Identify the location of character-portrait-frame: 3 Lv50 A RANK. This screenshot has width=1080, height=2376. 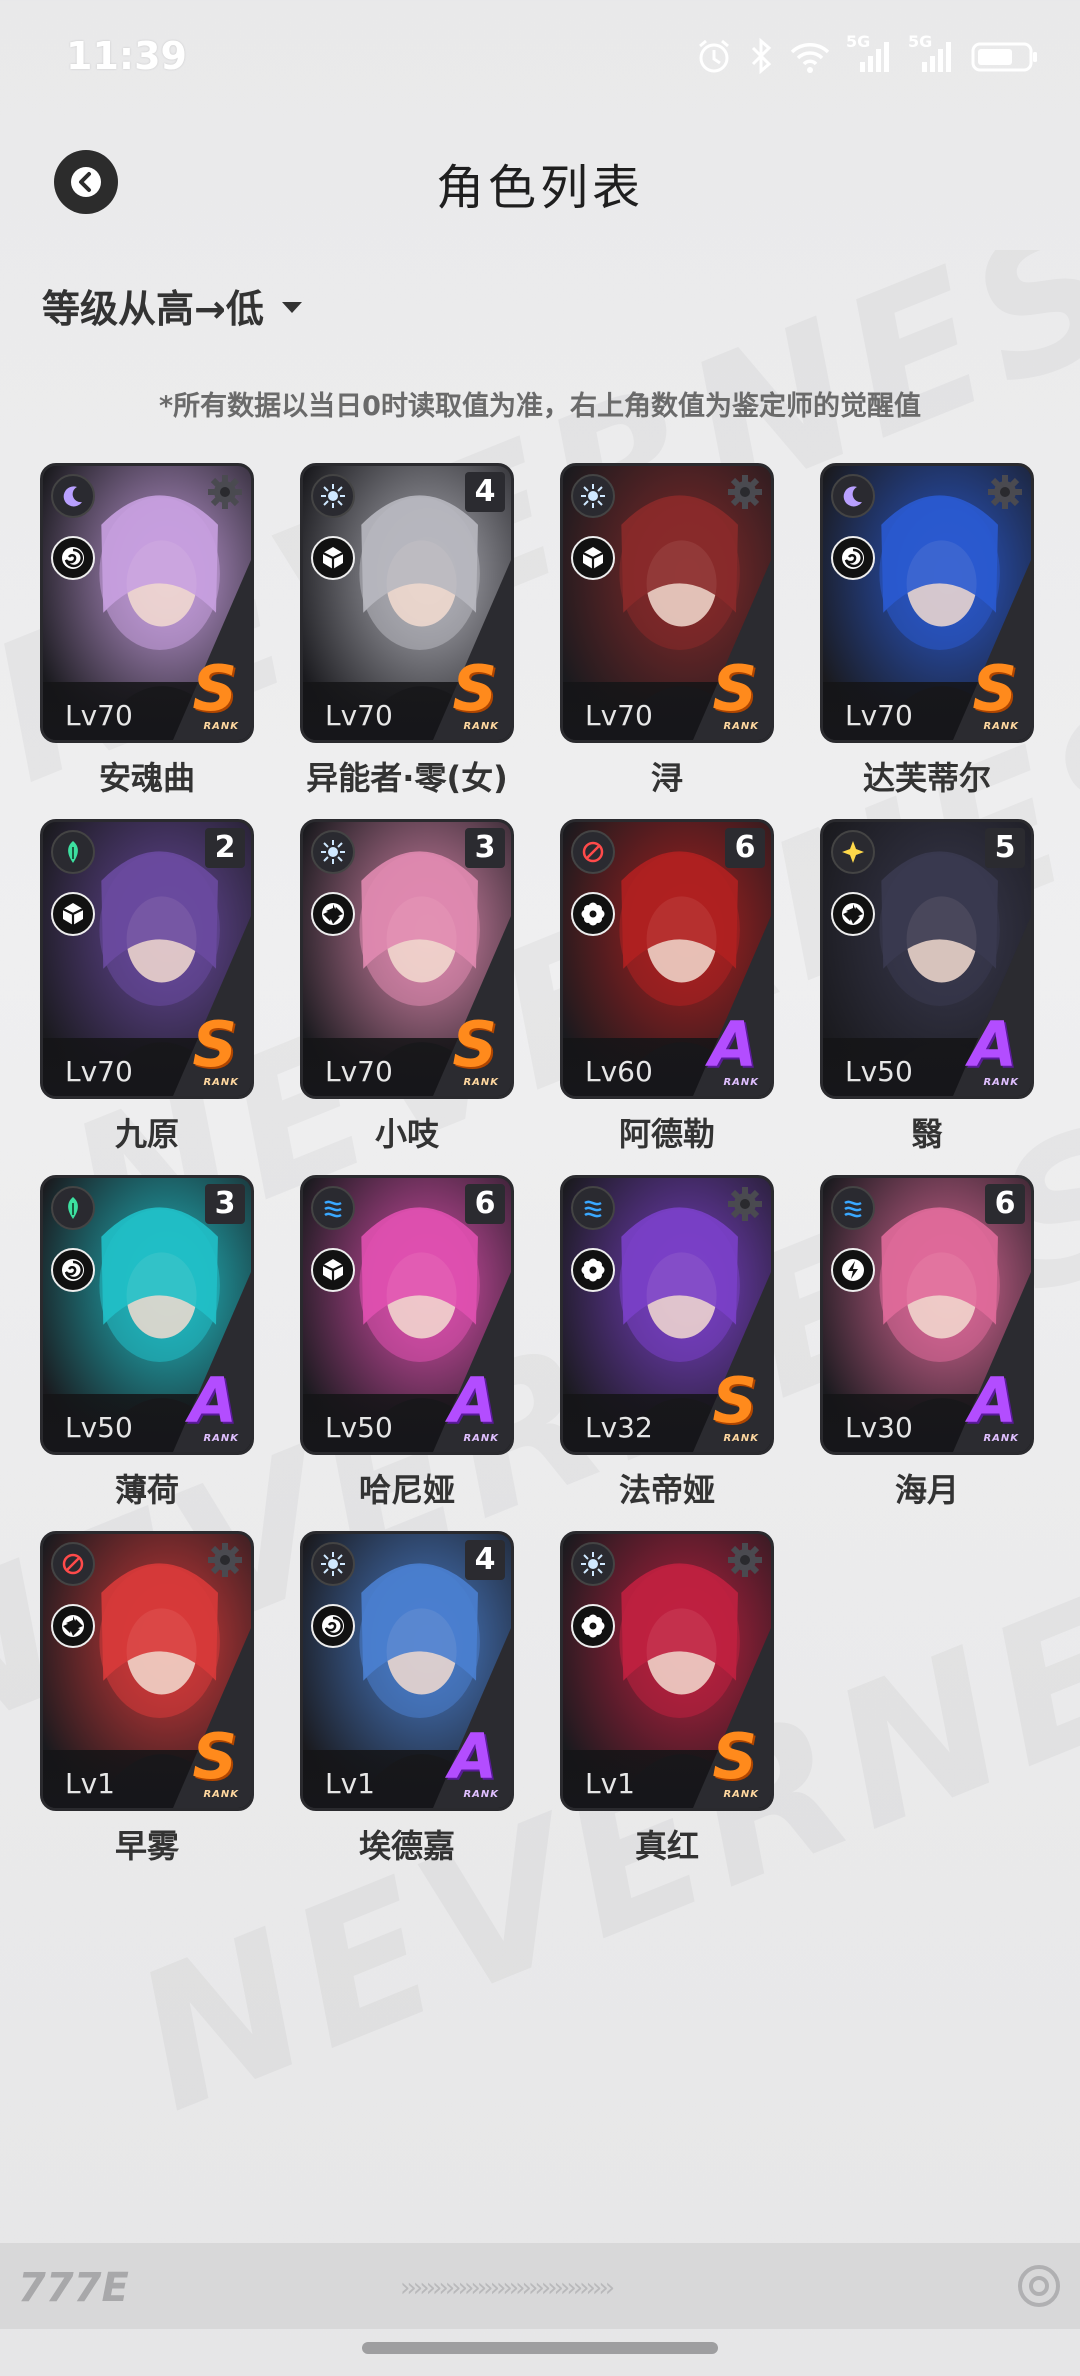
(147, 1315).